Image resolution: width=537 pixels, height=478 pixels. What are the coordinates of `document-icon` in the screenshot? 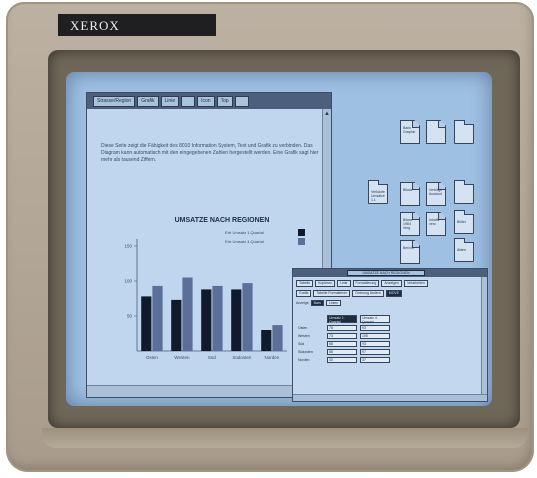 It's located at (436, 132).